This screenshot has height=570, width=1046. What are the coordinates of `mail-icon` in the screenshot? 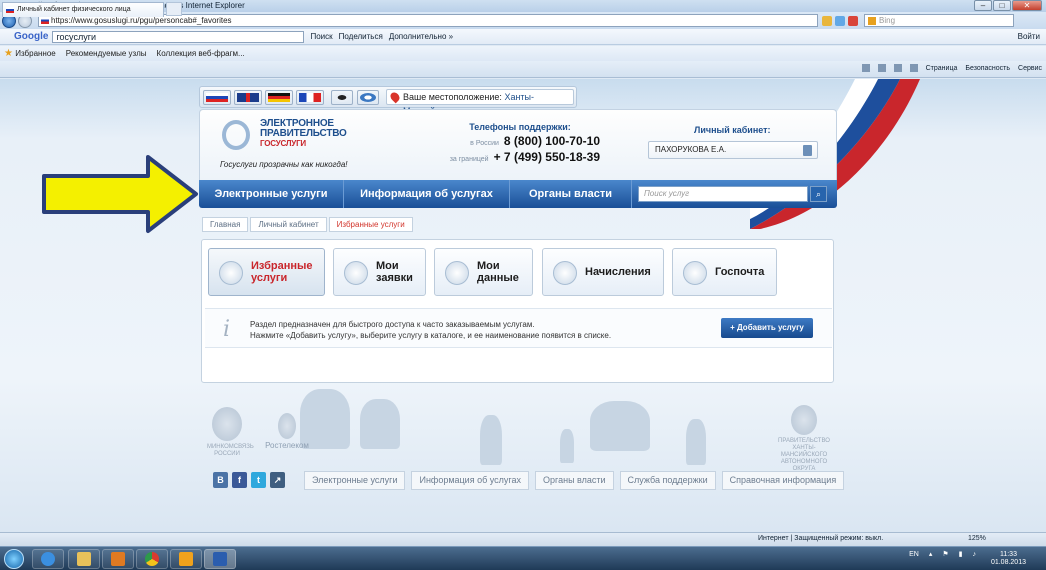 It's located at (897, 68).